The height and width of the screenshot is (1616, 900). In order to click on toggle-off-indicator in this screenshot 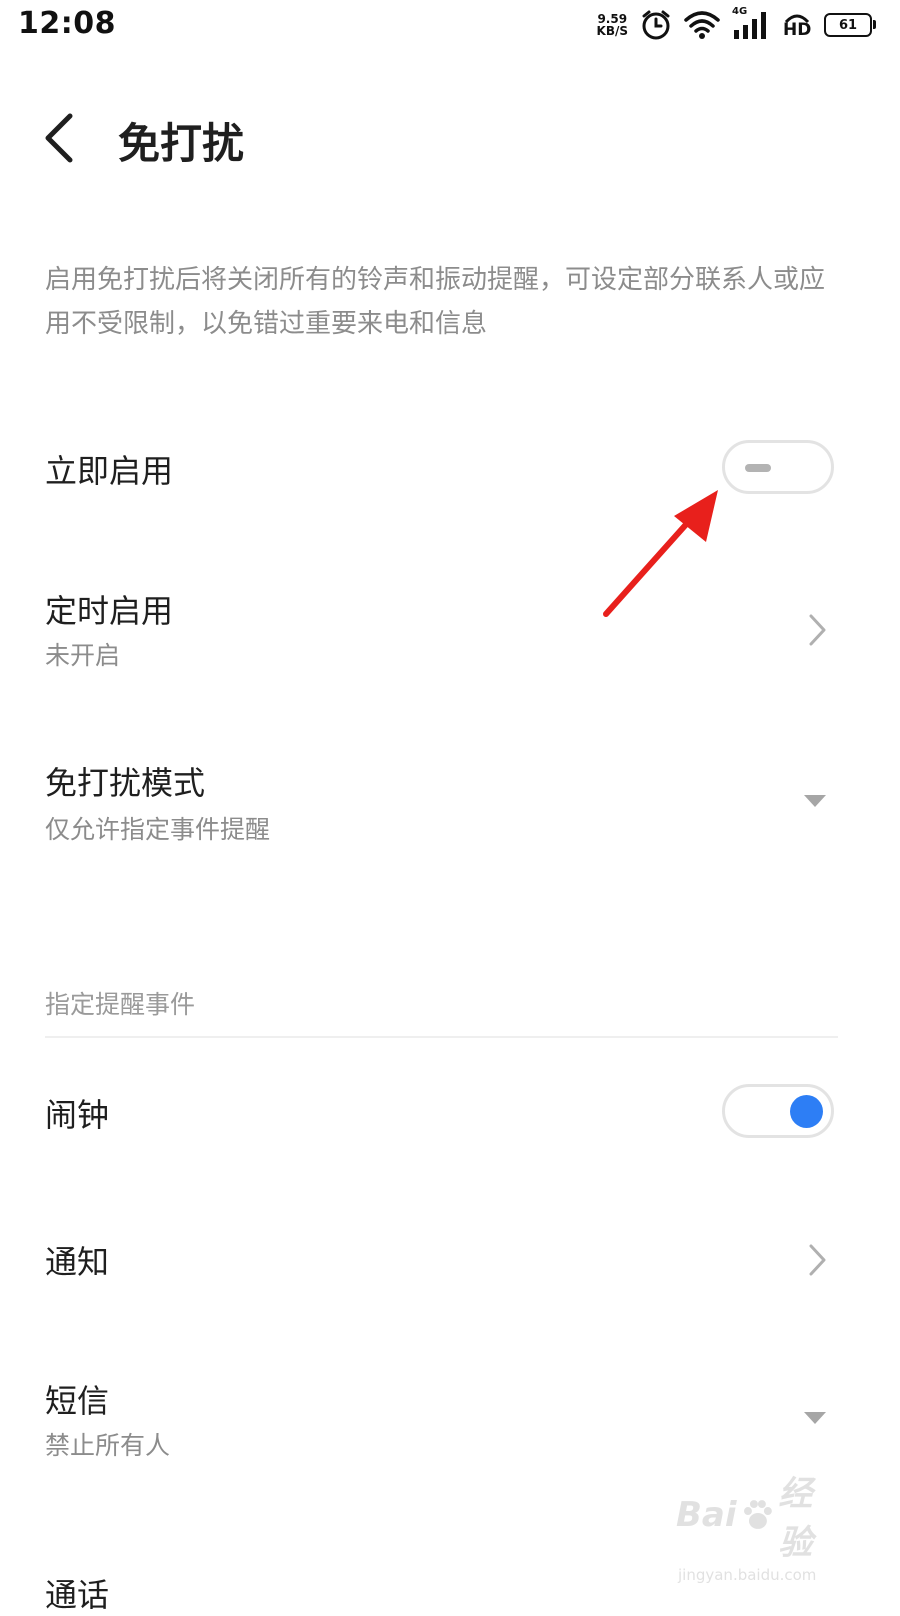, I will do `click(758, 468)`.